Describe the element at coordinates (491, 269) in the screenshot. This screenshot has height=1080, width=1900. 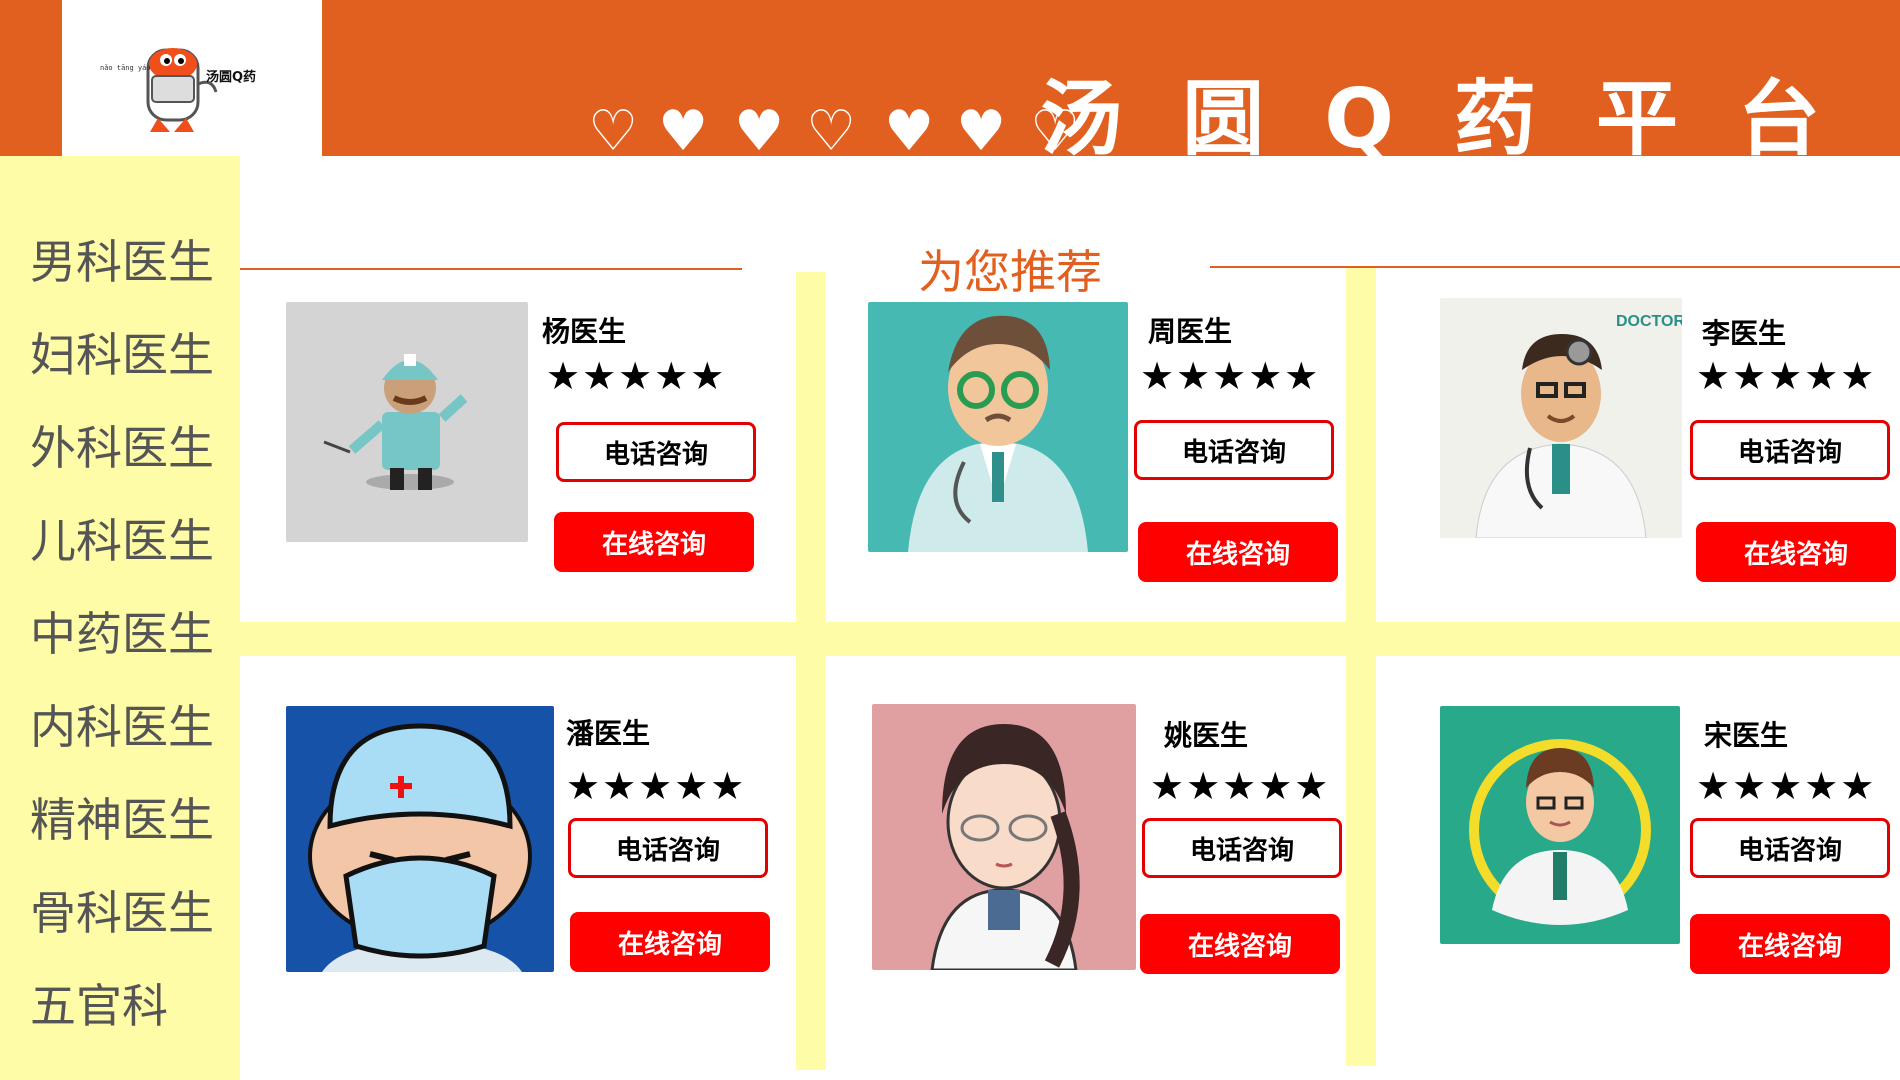
I see `section-divider-left` at that location.